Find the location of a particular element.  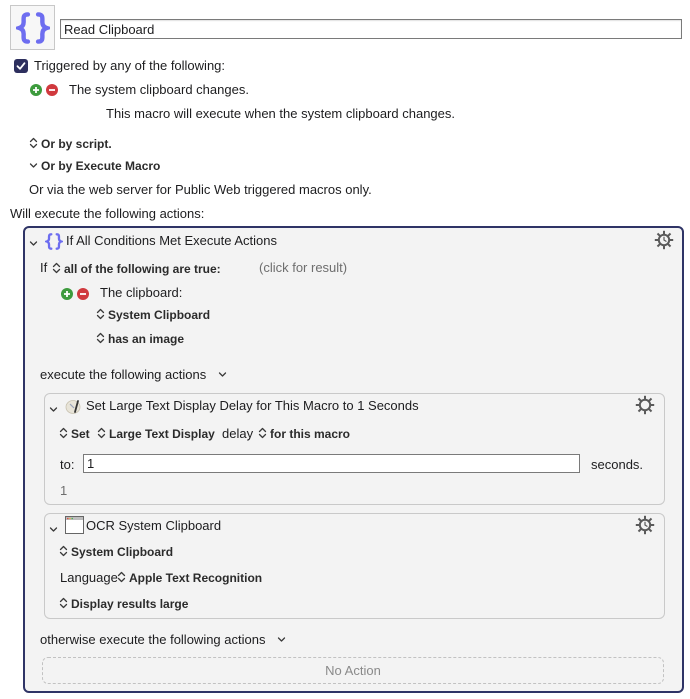

add-condition-button is located at coordinates (67, 294).